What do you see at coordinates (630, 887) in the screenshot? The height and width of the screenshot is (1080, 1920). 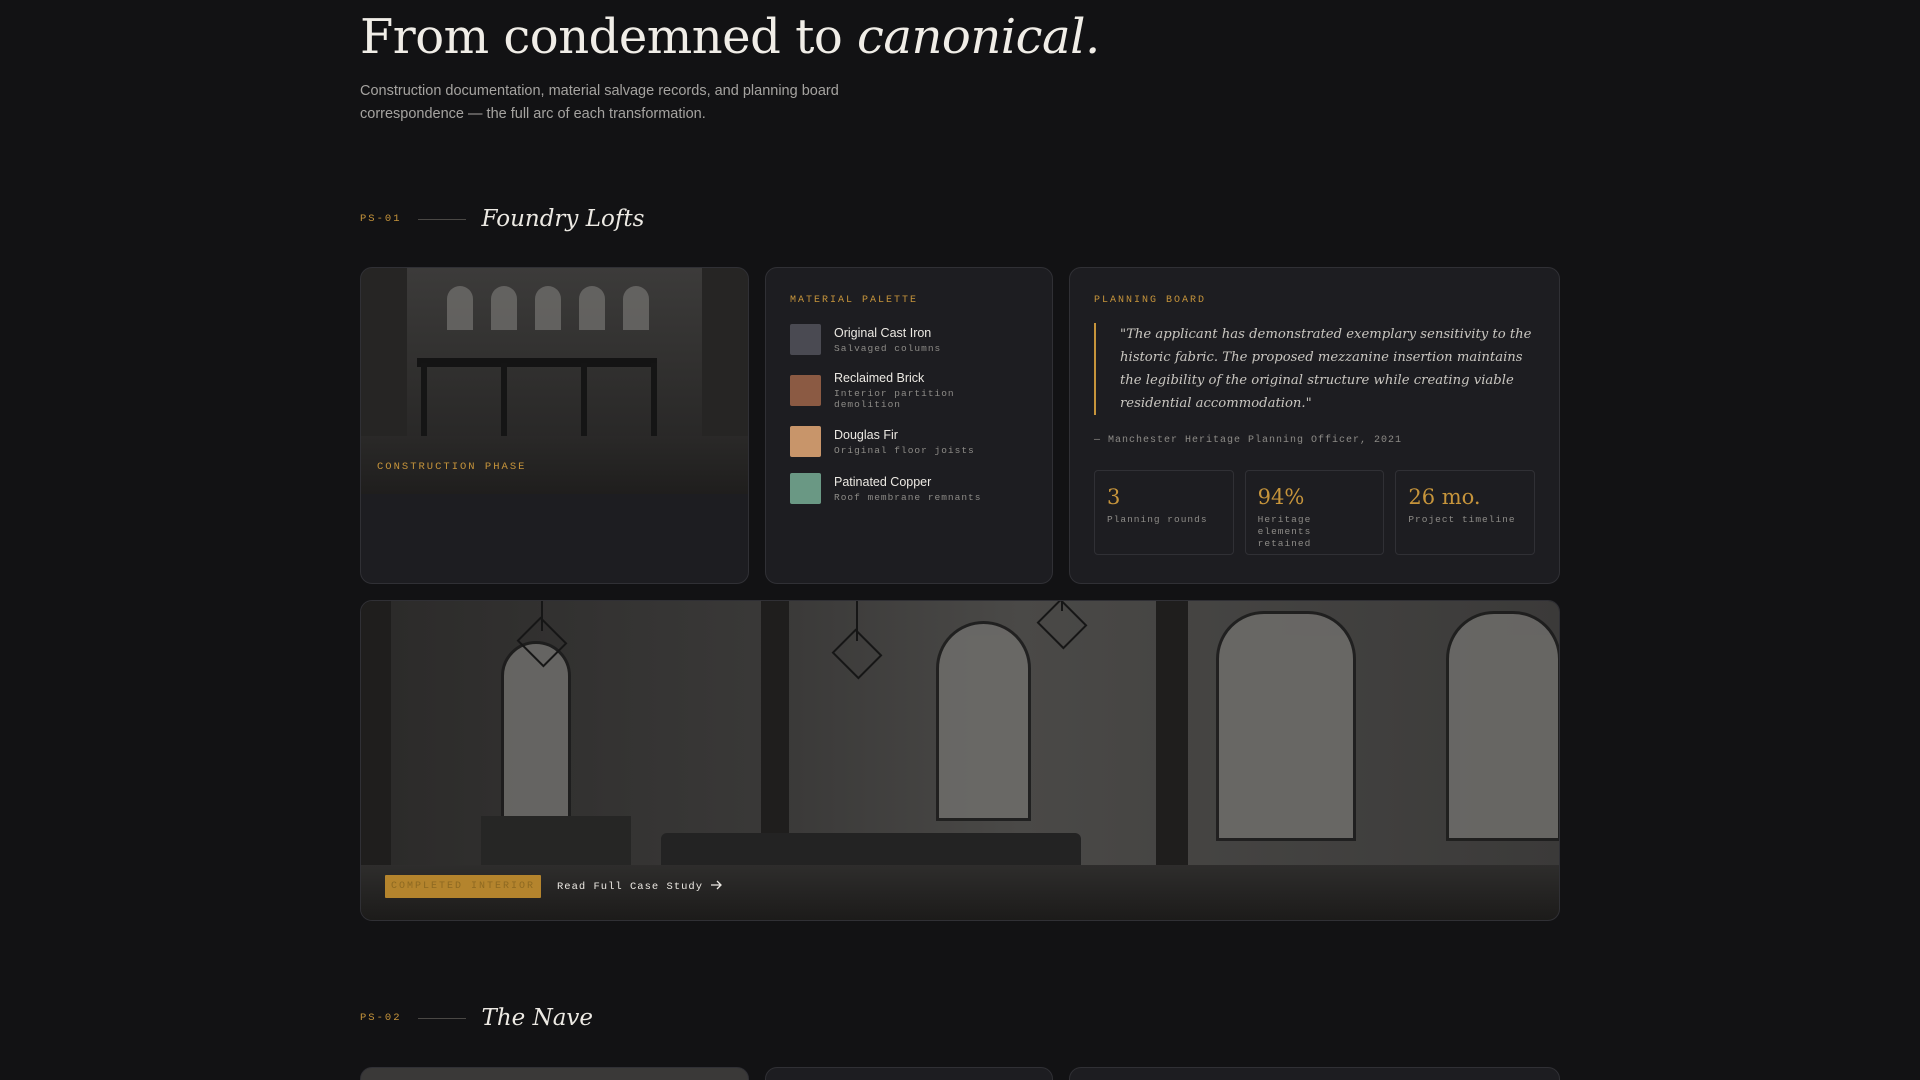 I see `read-case-study-label: Read Full Case Study` at bounding box center [630, 887].